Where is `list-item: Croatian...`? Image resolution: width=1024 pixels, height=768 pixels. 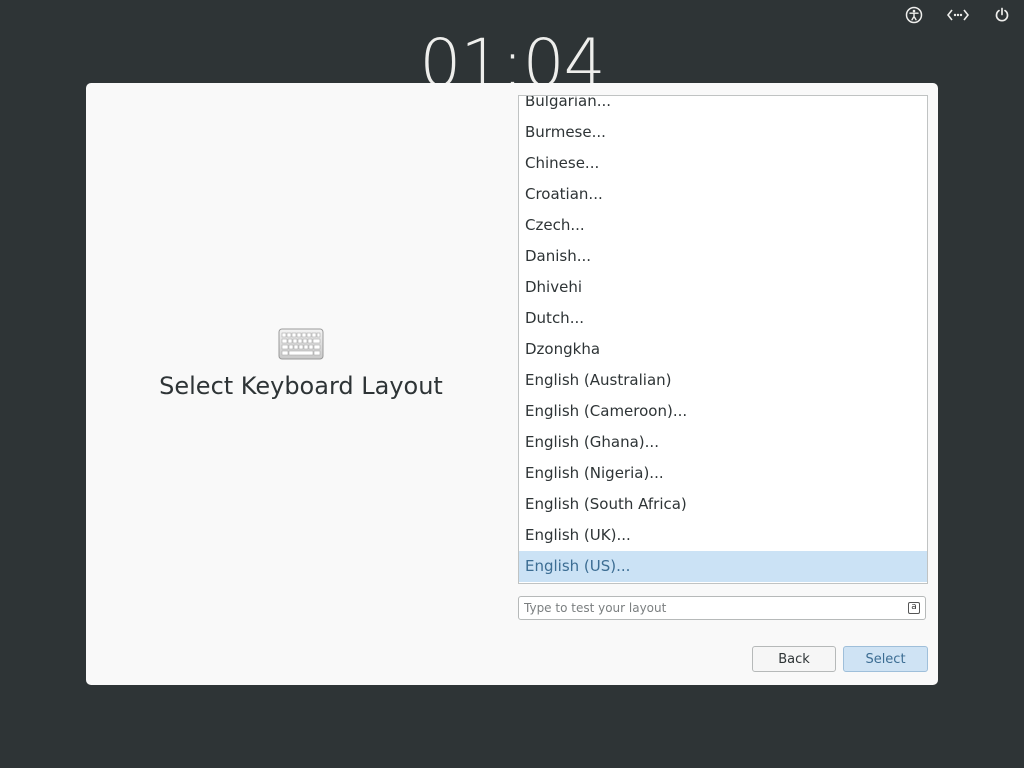 list-item: Croatian... is located at coordinates (723, 194).